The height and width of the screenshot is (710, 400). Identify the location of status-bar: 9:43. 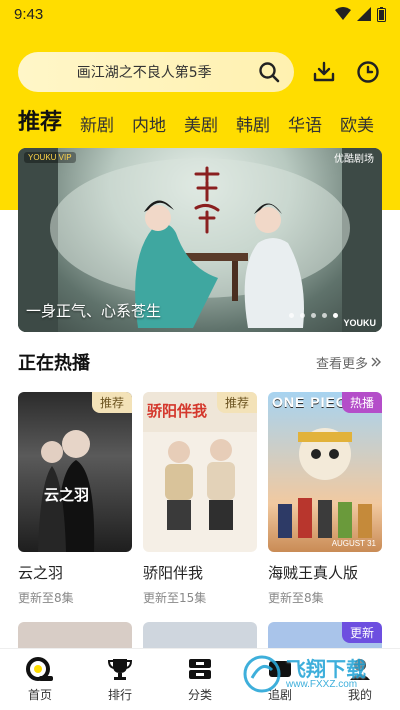
(200, 14).